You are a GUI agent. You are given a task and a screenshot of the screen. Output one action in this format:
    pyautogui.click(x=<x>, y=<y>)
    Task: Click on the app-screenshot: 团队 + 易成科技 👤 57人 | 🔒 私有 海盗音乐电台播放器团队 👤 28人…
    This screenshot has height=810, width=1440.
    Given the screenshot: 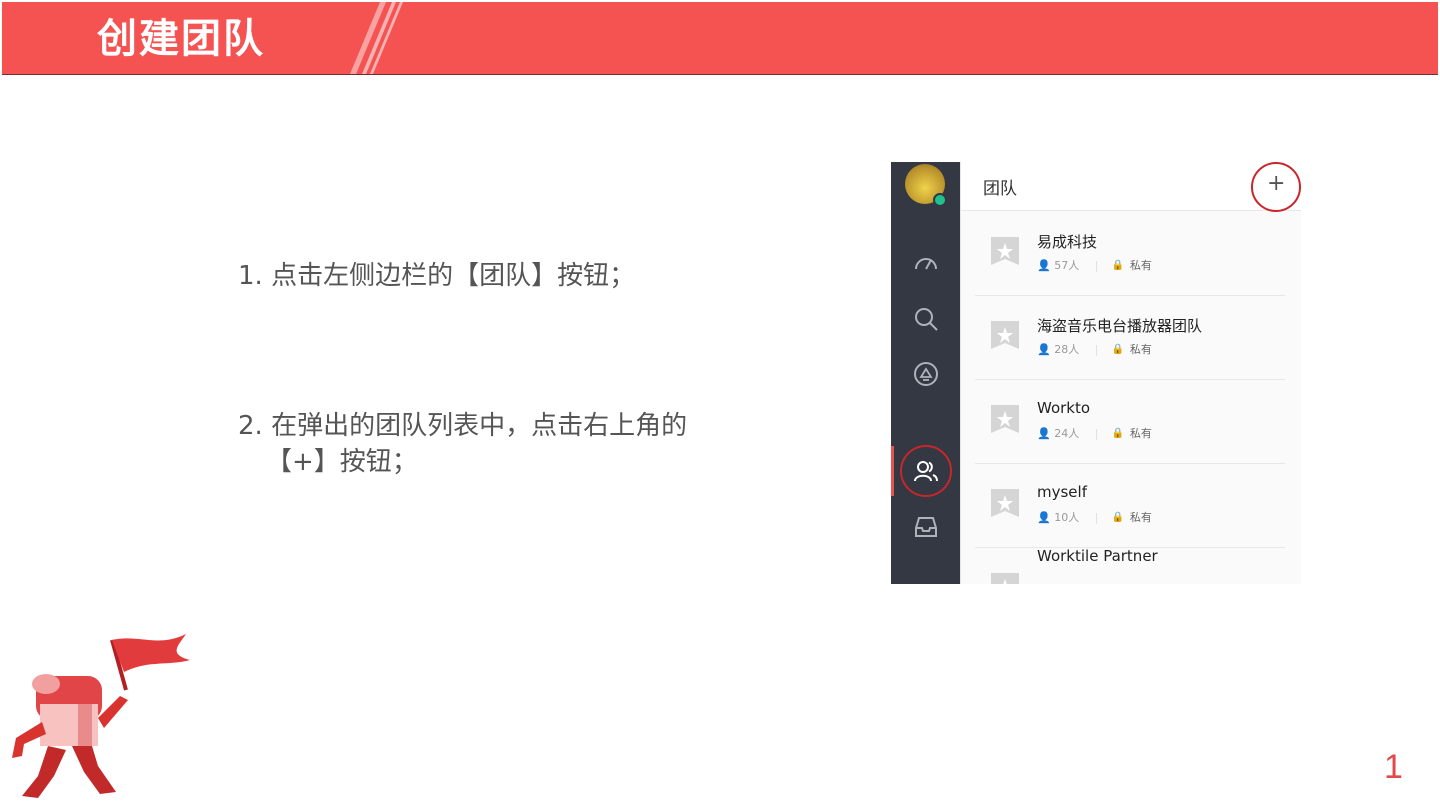 What is the action you would take?
    pyautogui.click(x=1096, y=373)
    